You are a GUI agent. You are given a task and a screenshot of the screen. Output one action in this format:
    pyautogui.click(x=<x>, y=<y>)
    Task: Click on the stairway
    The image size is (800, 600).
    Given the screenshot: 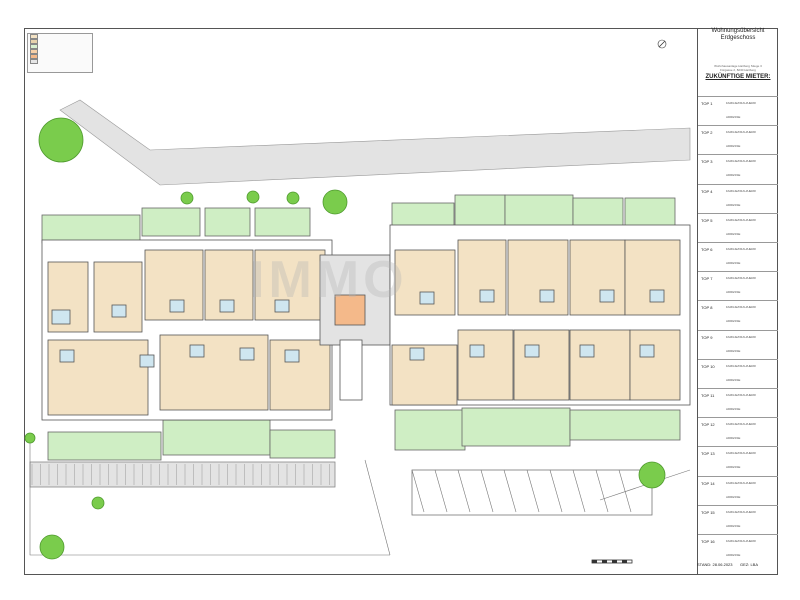 What is the action you would take?
    pyautogui.click(x=351, y=370)
    